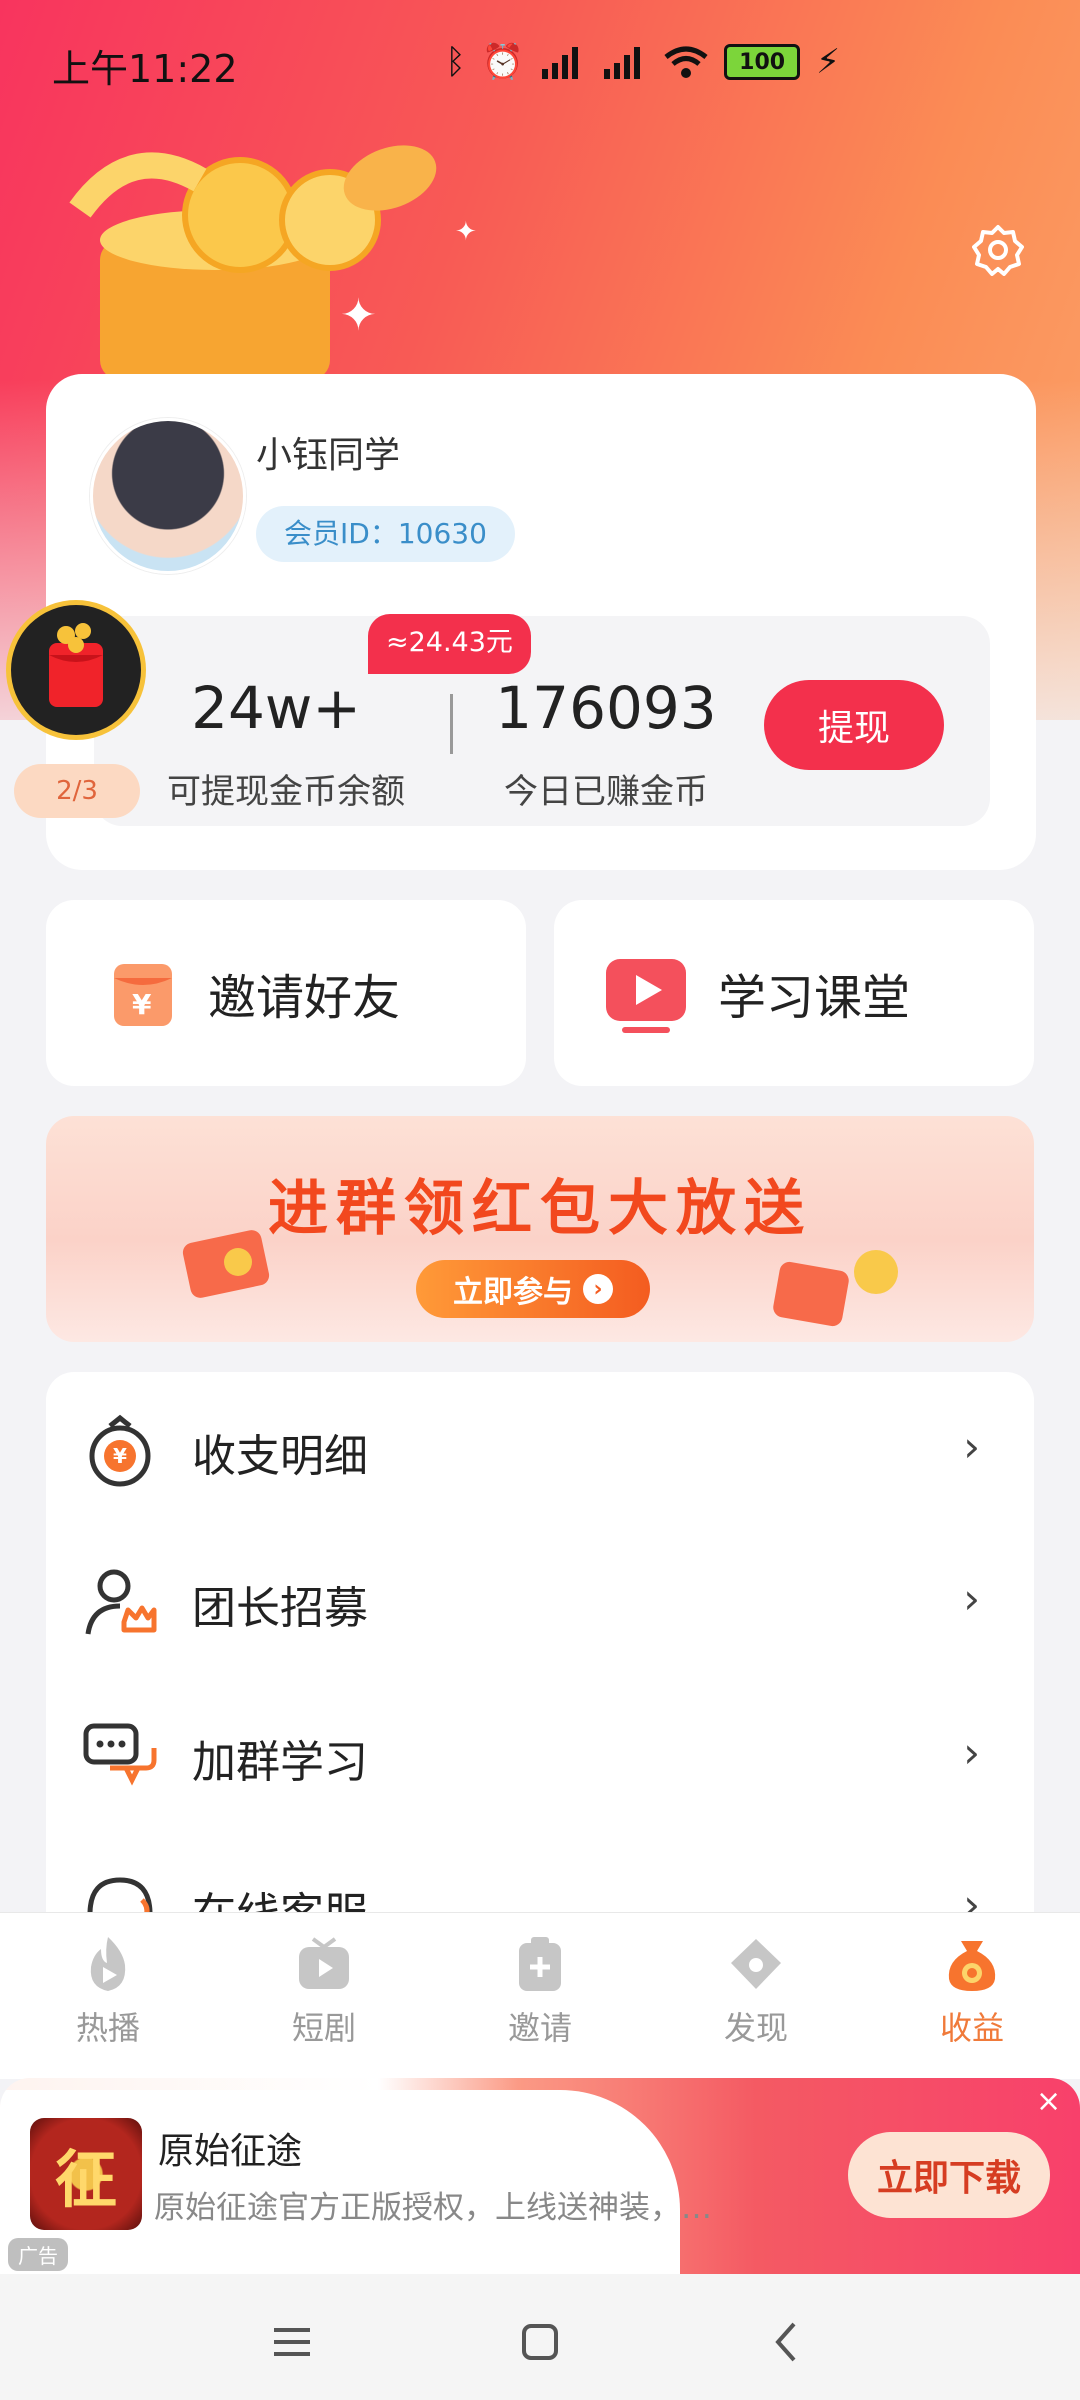 The height and width of the screenshot is (2400, 1080). What do you see at coordinates (854, 725) in the screenshot?
I see `withdraw-button: 提现` at bounding box center [854, 725].